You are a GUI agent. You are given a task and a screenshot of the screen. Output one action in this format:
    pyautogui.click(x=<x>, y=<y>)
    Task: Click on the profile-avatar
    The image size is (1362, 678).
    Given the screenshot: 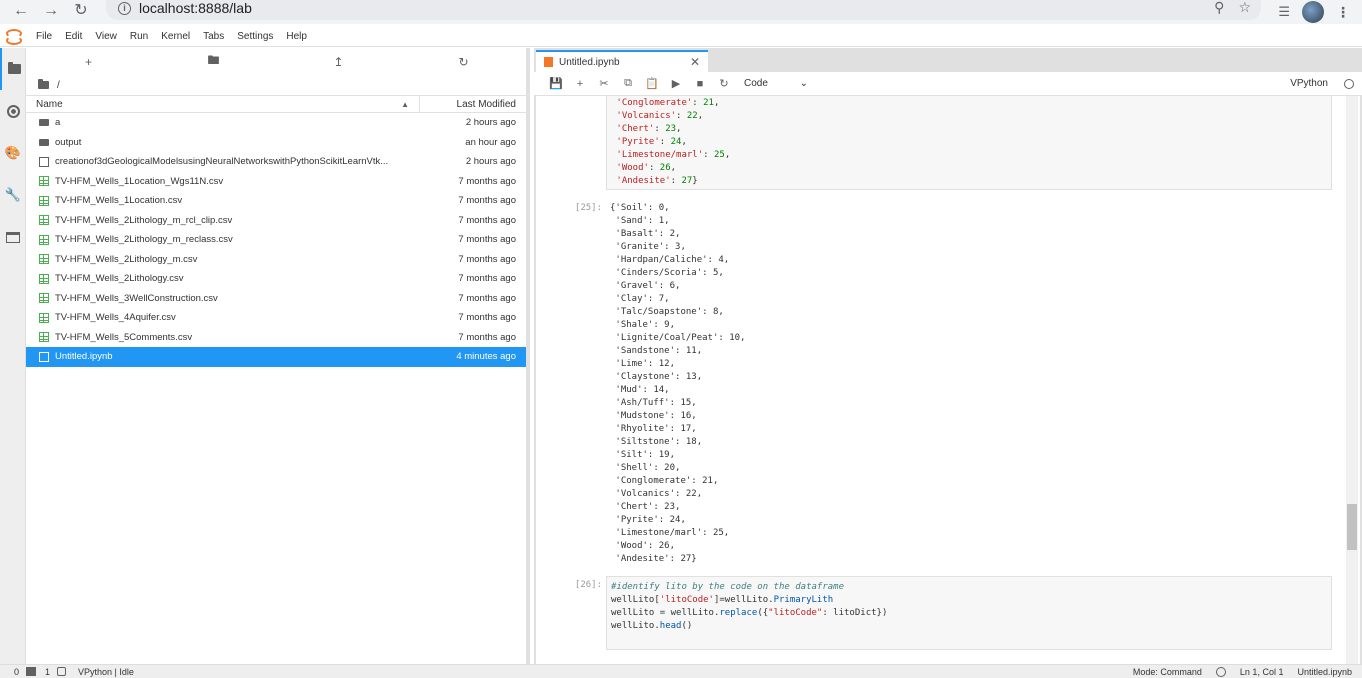 What is the action you would take?
    pyautogui.click(x=1313, y=12)
    